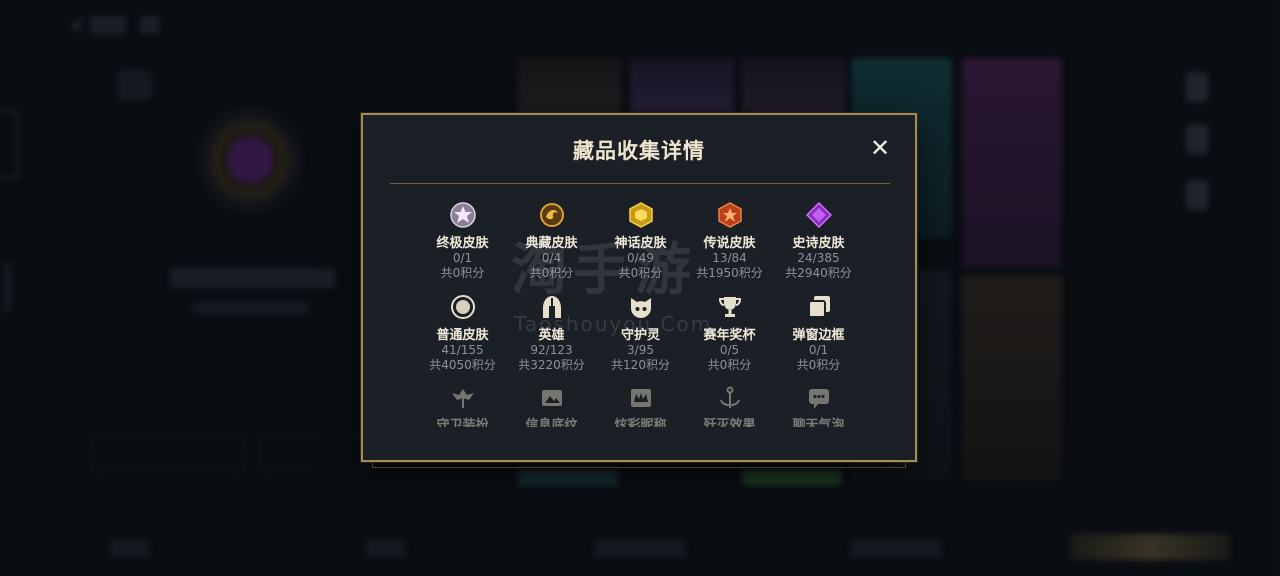  Describe the element at coordinates (463, 398) in the screenshot. I see `ward-skin-icon` at that location.